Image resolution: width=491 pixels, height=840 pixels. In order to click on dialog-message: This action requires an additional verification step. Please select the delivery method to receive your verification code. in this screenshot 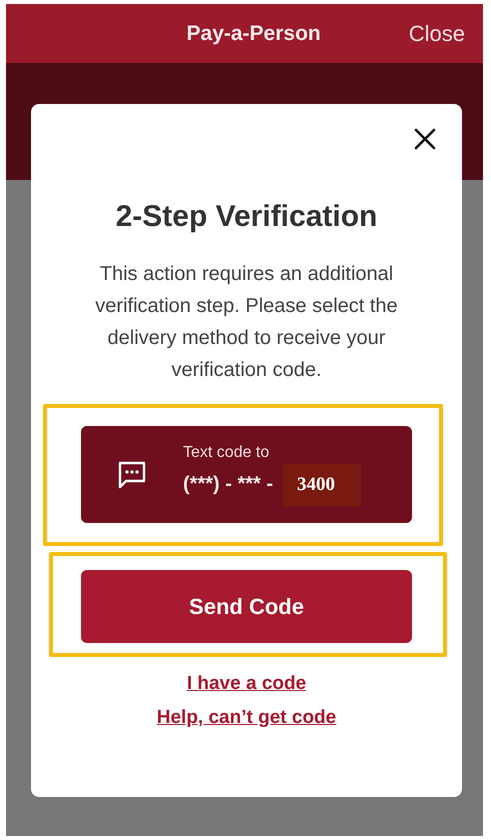, I will do `click(246, 322)`.